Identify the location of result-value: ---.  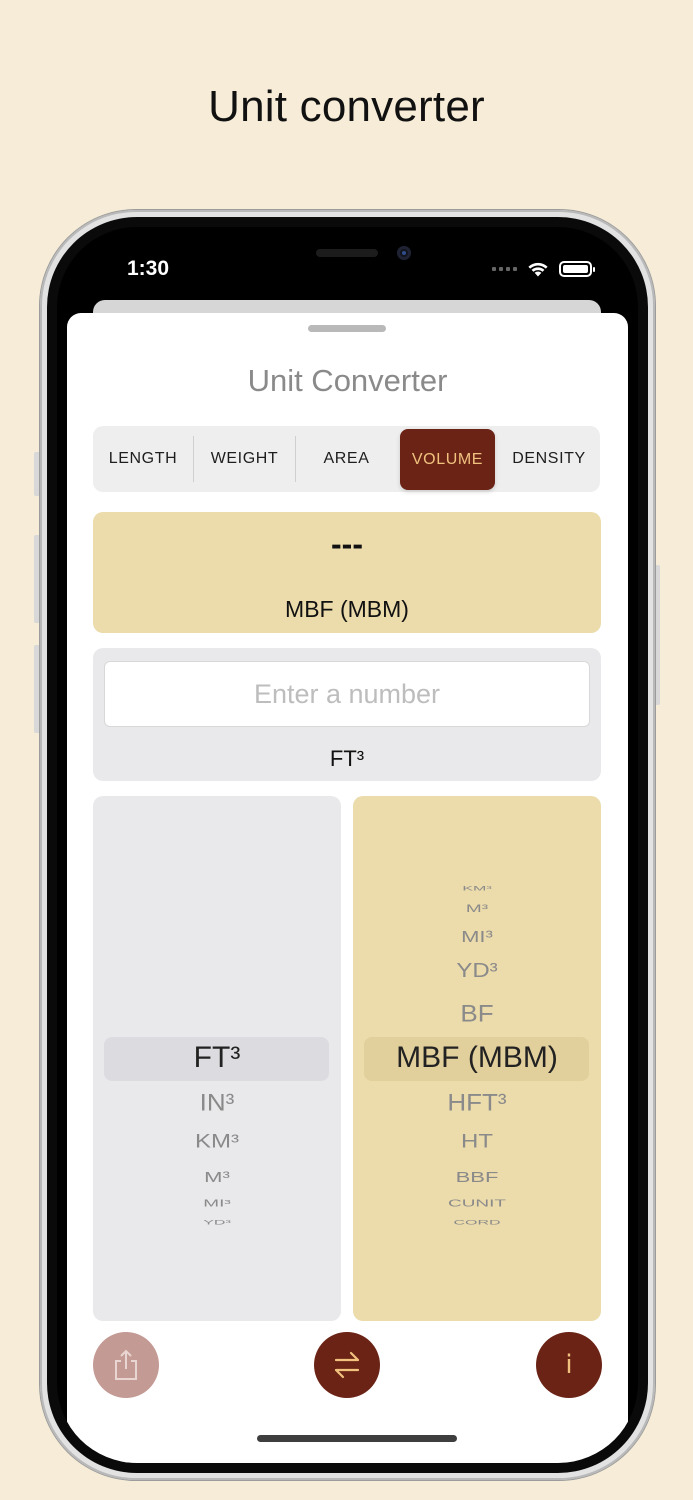
(347, 544).